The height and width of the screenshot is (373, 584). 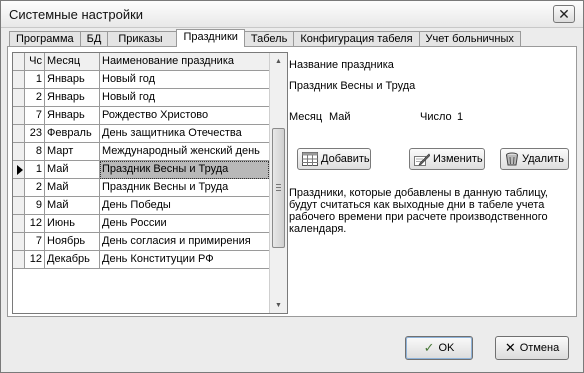 I want to click on table-row: 23 Февраль День защитника Отечества, so click(x=141, y=134).